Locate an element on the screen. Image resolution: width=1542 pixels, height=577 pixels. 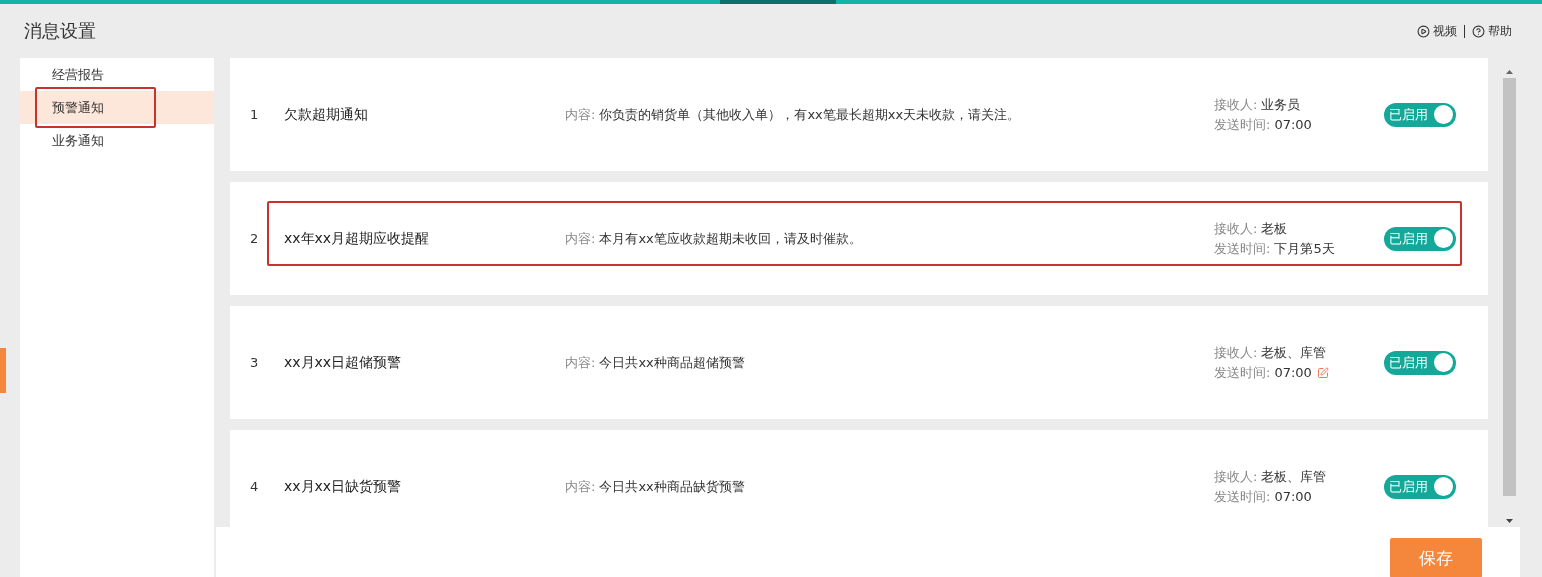
sidebar-item: 经营报告 is located at coordinates (117, 74).